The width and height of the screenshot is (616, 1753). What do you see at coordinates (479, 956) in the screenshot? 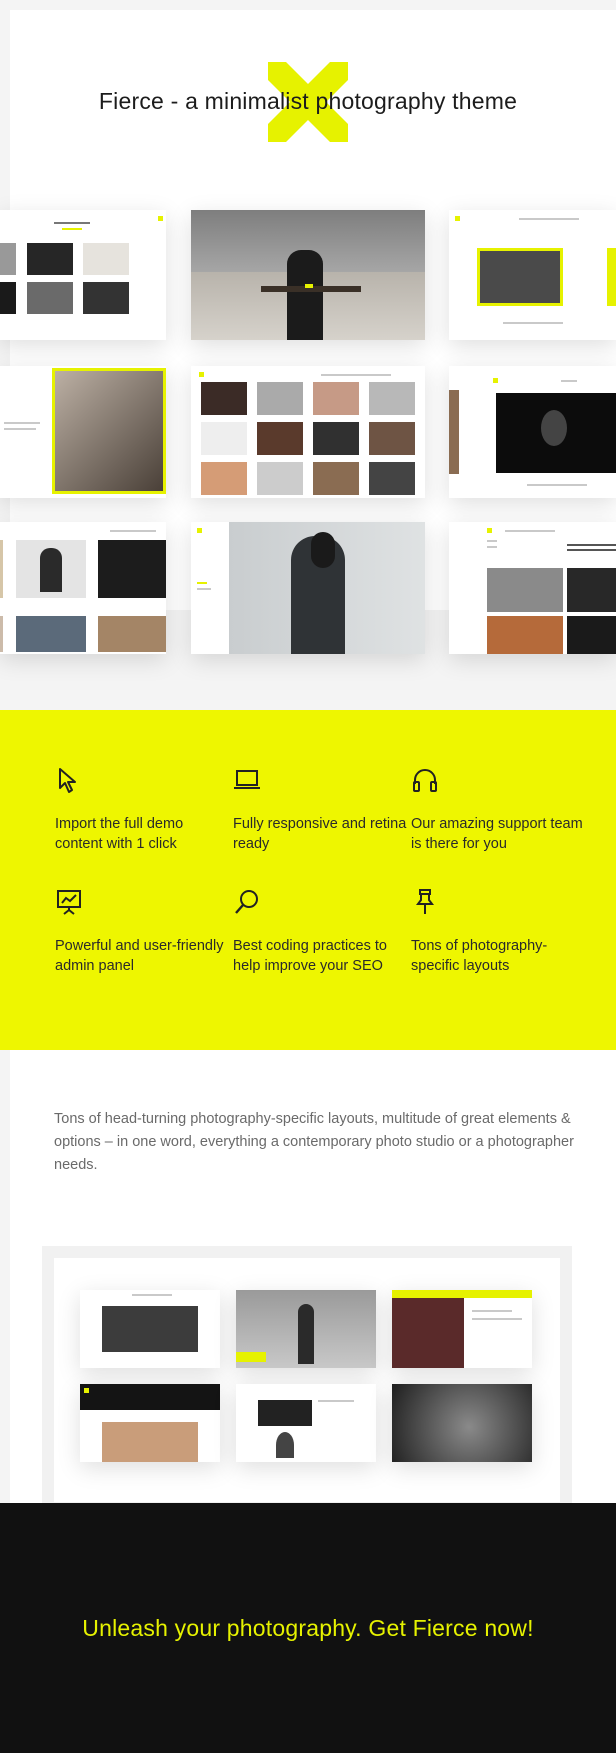
I see `feature-text: Tons of photography-specific layouts` at bounding box center [479, 956].